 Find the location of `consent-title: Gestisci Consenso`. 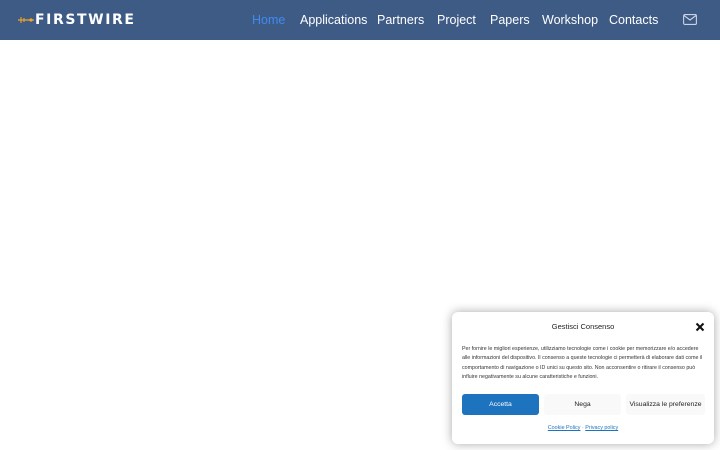

consent-title: Gestisci Consenso is located at coordinates (583, 326).